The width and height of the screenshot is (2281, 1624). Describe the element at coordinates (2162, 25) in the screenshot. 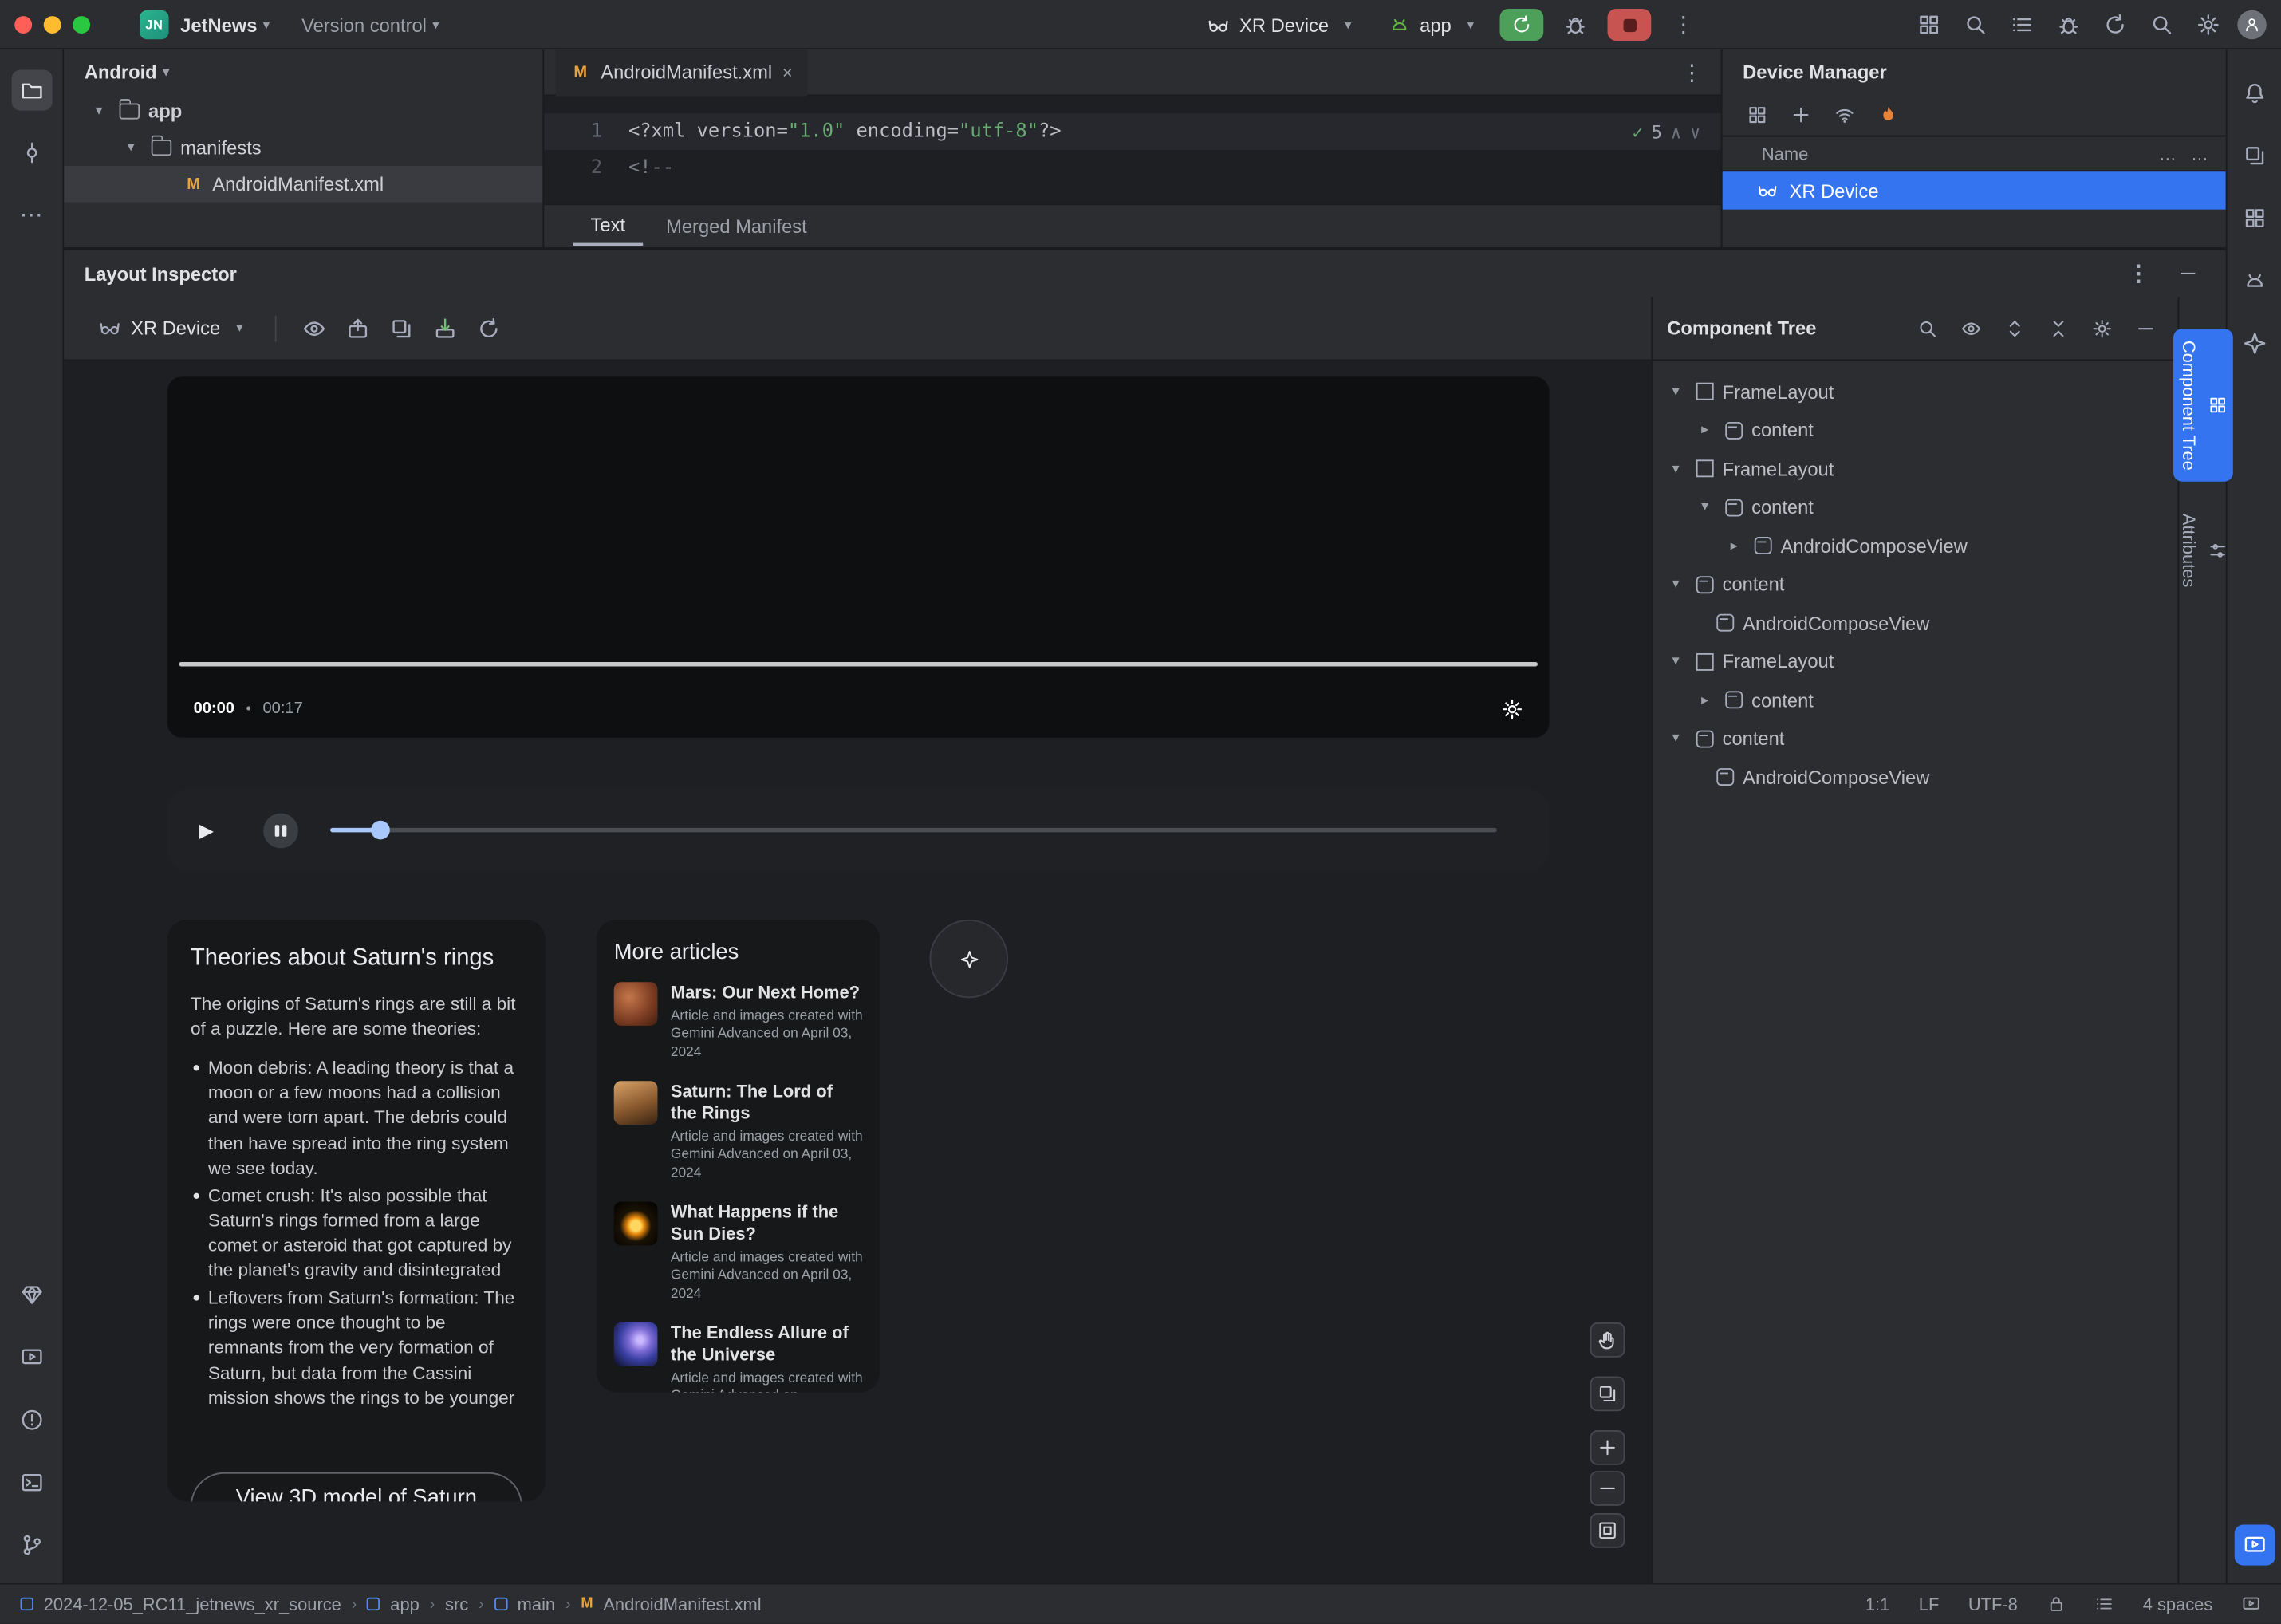

I see `search-everywhere-button` at that location.